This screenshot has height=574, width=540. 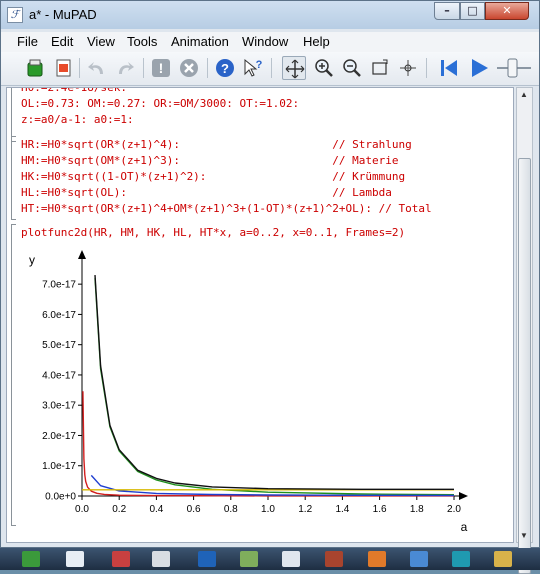 What do you see at coordinates (342, 509) in the screenshot?
I see `x-tick-label: 1.4` at bounding box center [342, 509].